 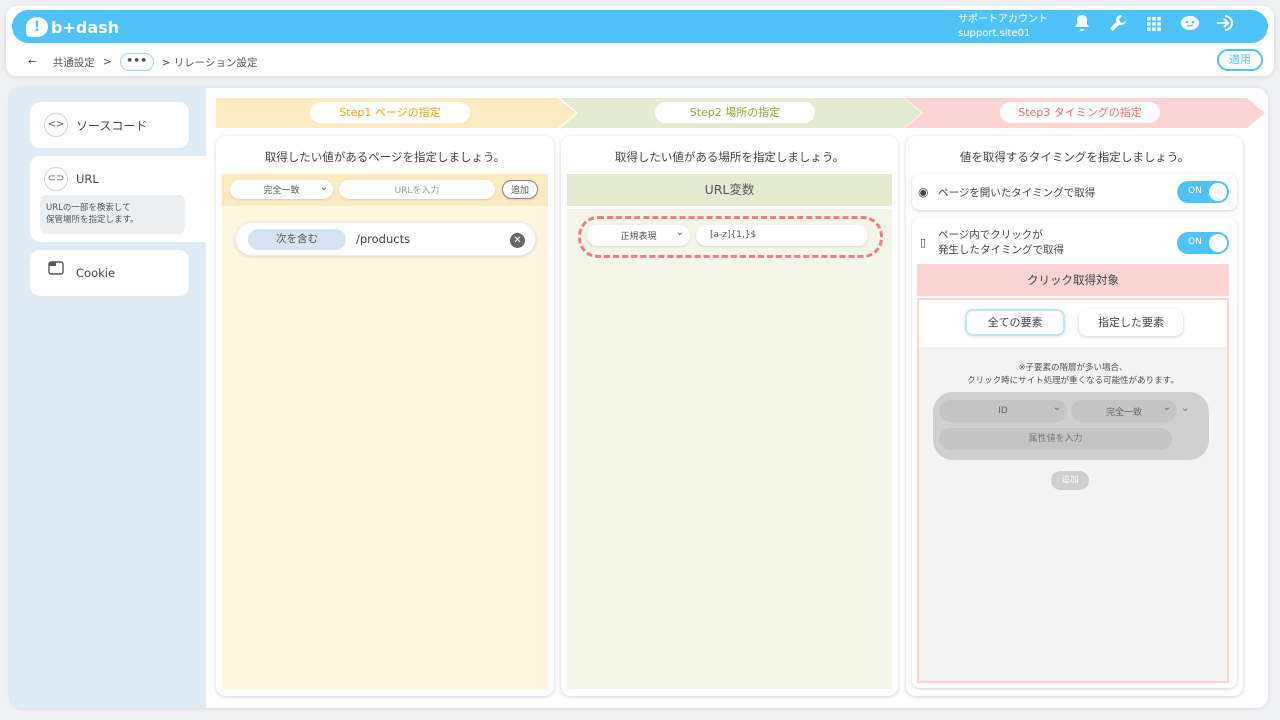 I want to click on rule-type-select: 次を含む, so click(x=297, y=239).